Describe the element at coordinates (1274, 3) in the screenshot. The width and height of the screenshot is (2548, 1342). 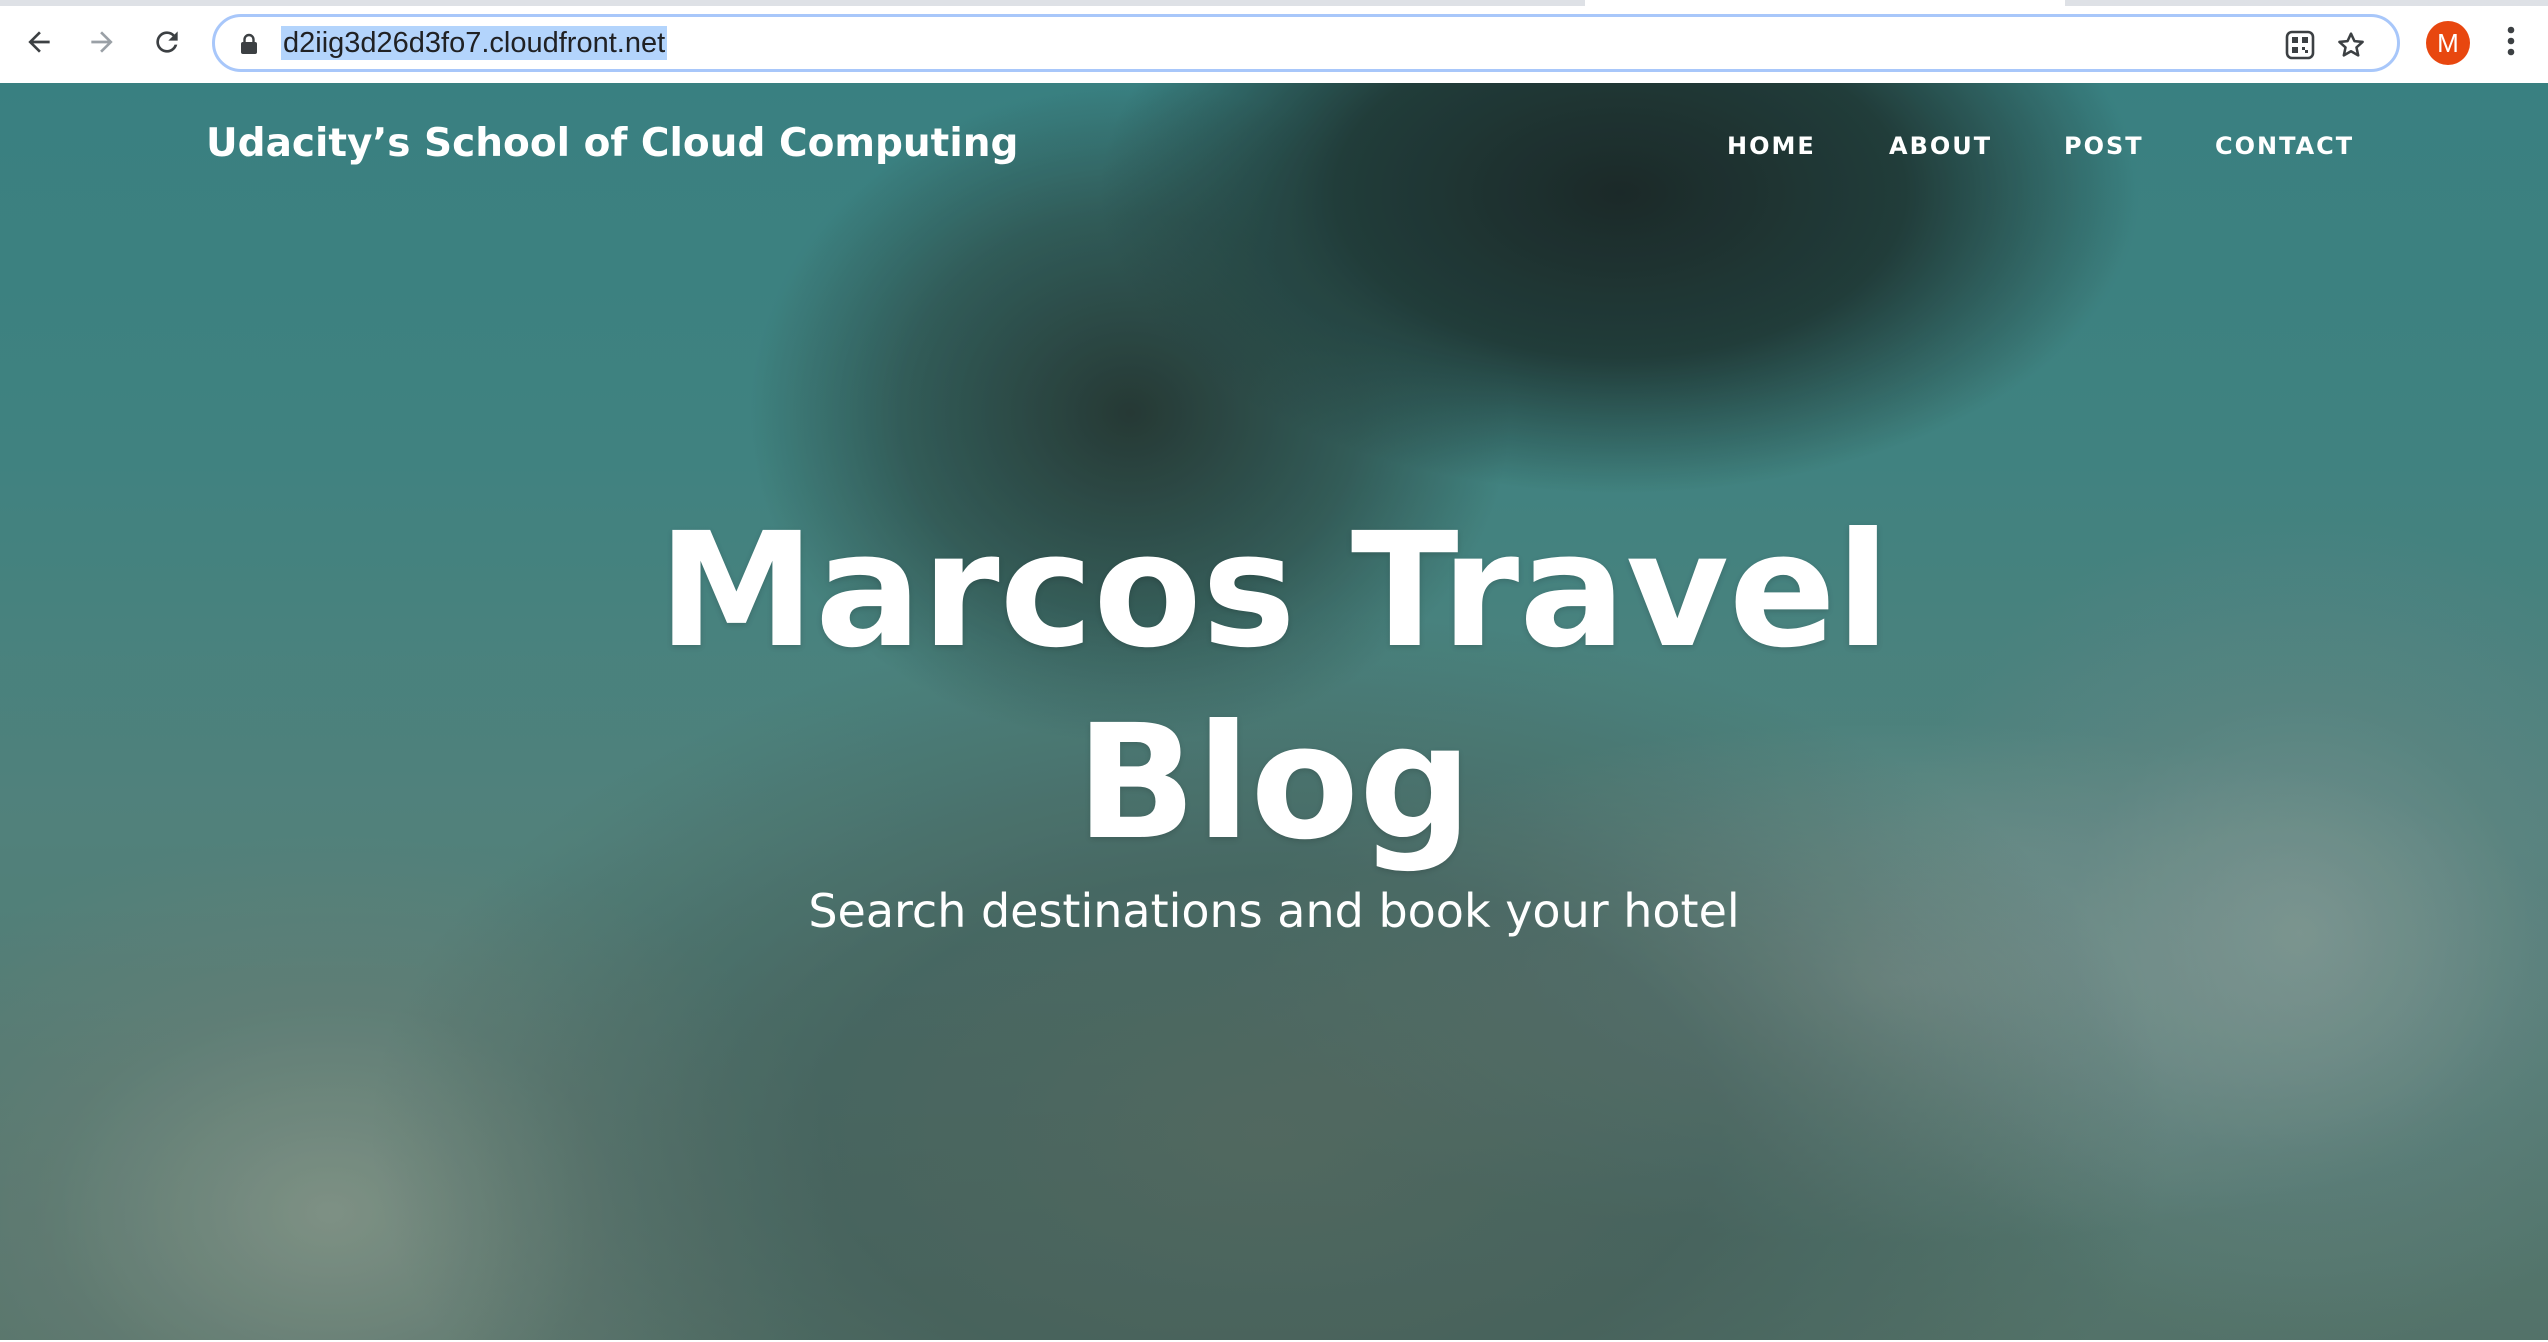
I see `tab-strip` at that location.